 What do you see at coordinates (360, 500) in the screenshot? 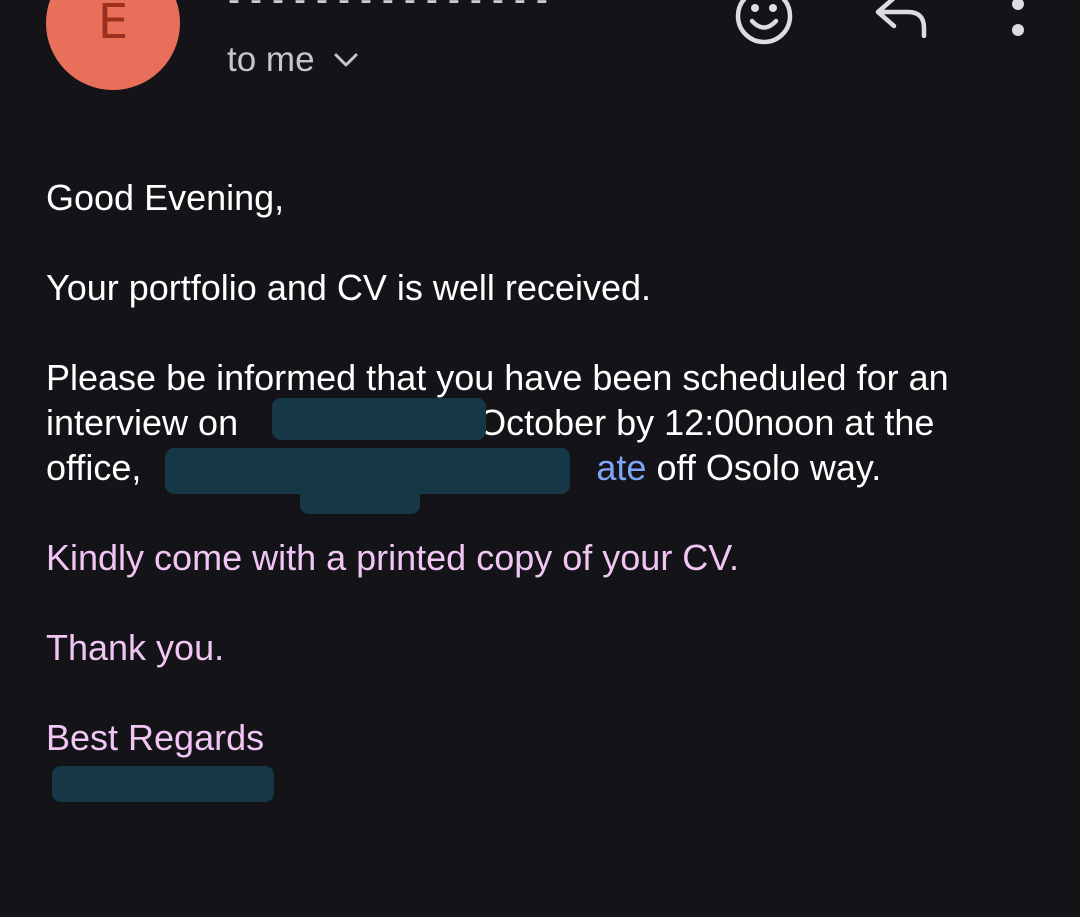
I see `redaction-address-tail` at bounding box center [360, 500].